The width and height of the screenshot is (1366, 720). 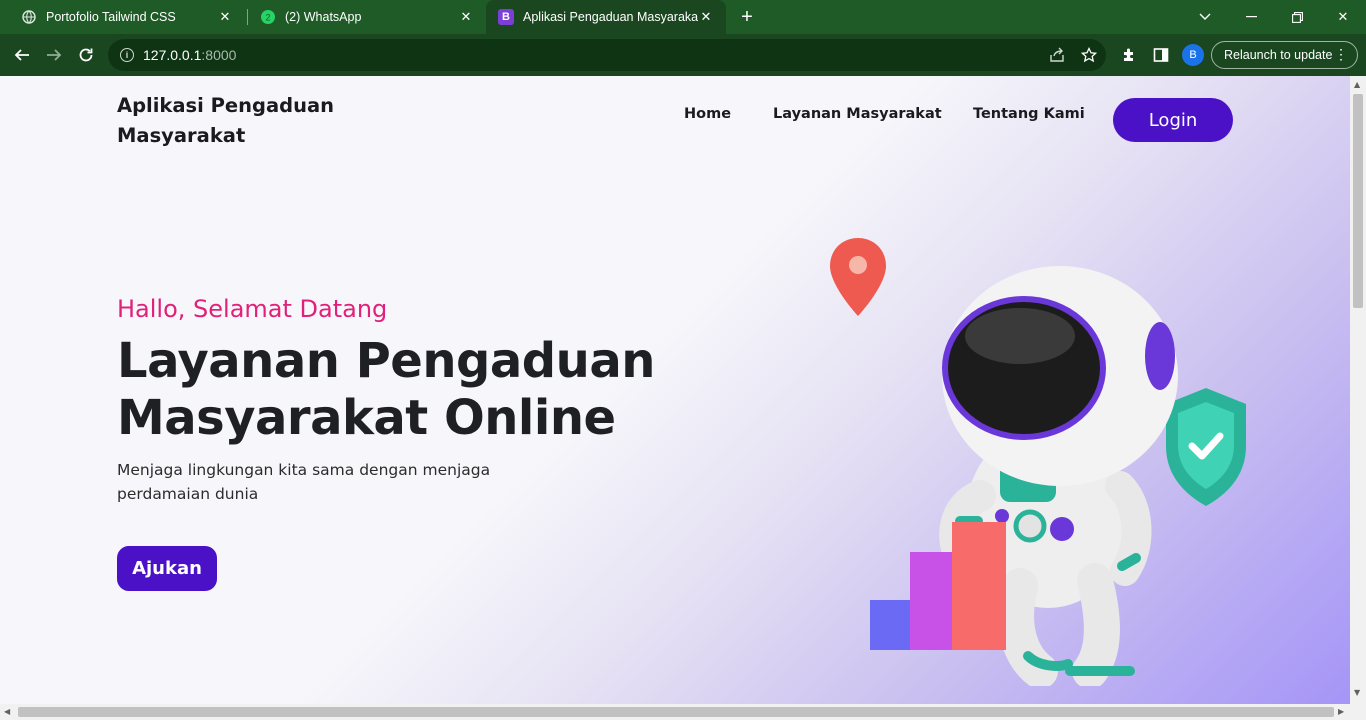 What do you see at coordinates (167, 568) in the screenshot?
I see `ajukan-button: Ajukan` at bounding box center [167, 568].